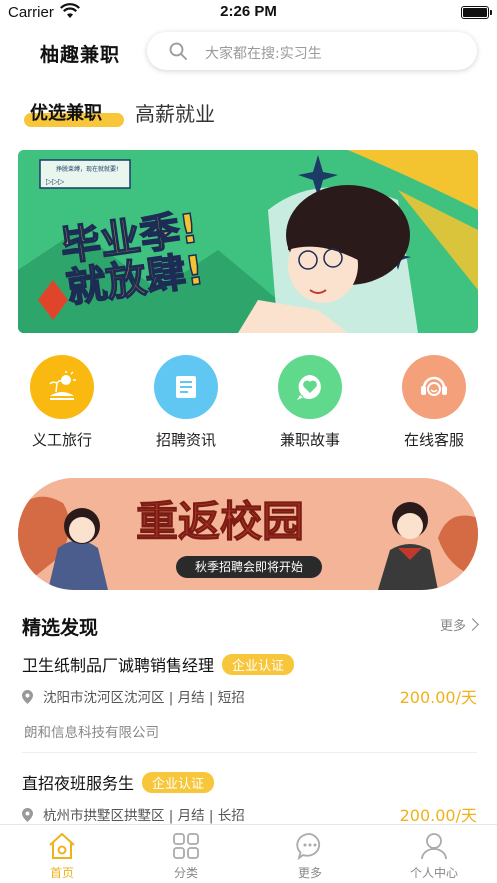 This screenshot has width=497, height=883. I want to click on person-icon, so click(434, 846).